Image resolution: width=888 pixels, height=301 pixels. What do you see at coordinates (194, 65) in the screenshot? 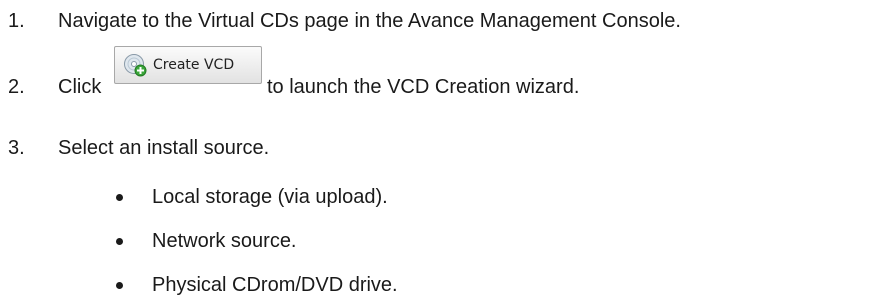
I see `create-vcd-button-label: Create VCD` at bounding box center [194, 65].